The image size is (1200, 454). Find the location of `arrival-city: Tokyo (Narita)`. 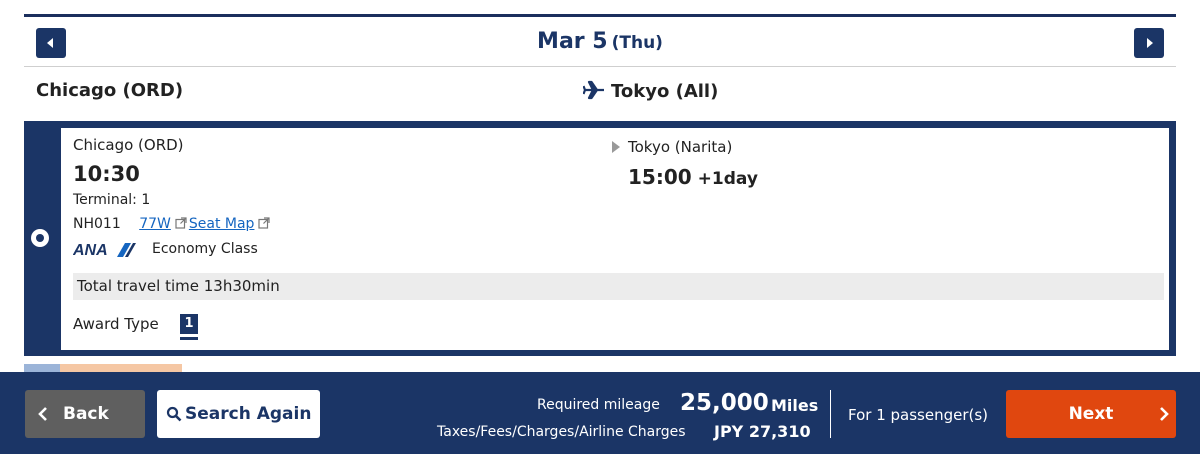

arrival-city: Tokyo (Narita) is located at coordinates (680, 147).